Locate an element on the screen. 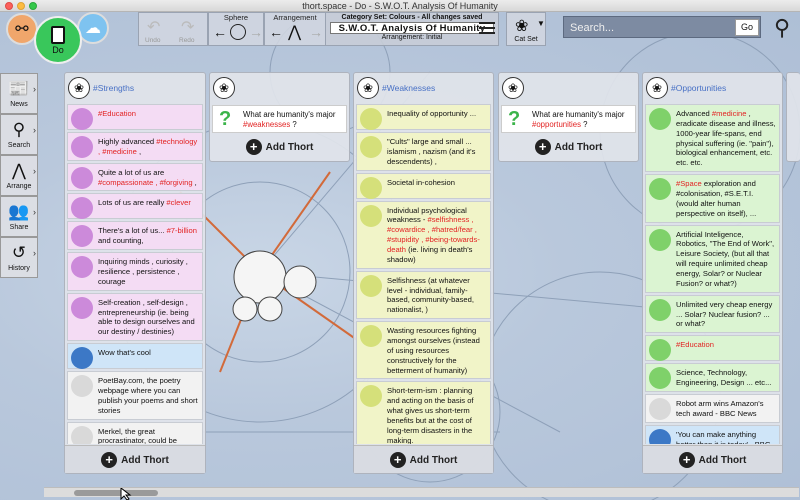 Image resolution: width=800 pixels, height=500 pixels. sphere-back-arrow-icon: ← is located at coordinates (220, 32).